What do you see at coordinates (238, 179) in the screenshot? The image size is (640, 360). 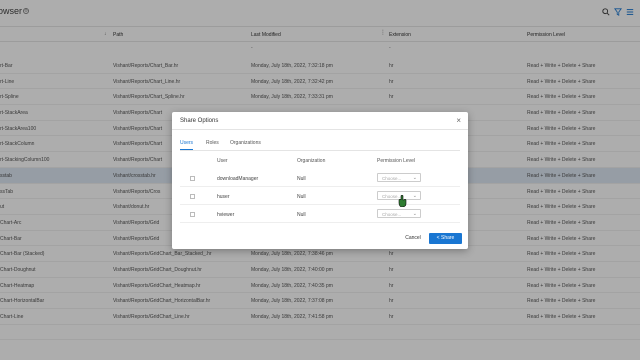 I see `user-name: downloadManager` at bounding box center [238, 179].